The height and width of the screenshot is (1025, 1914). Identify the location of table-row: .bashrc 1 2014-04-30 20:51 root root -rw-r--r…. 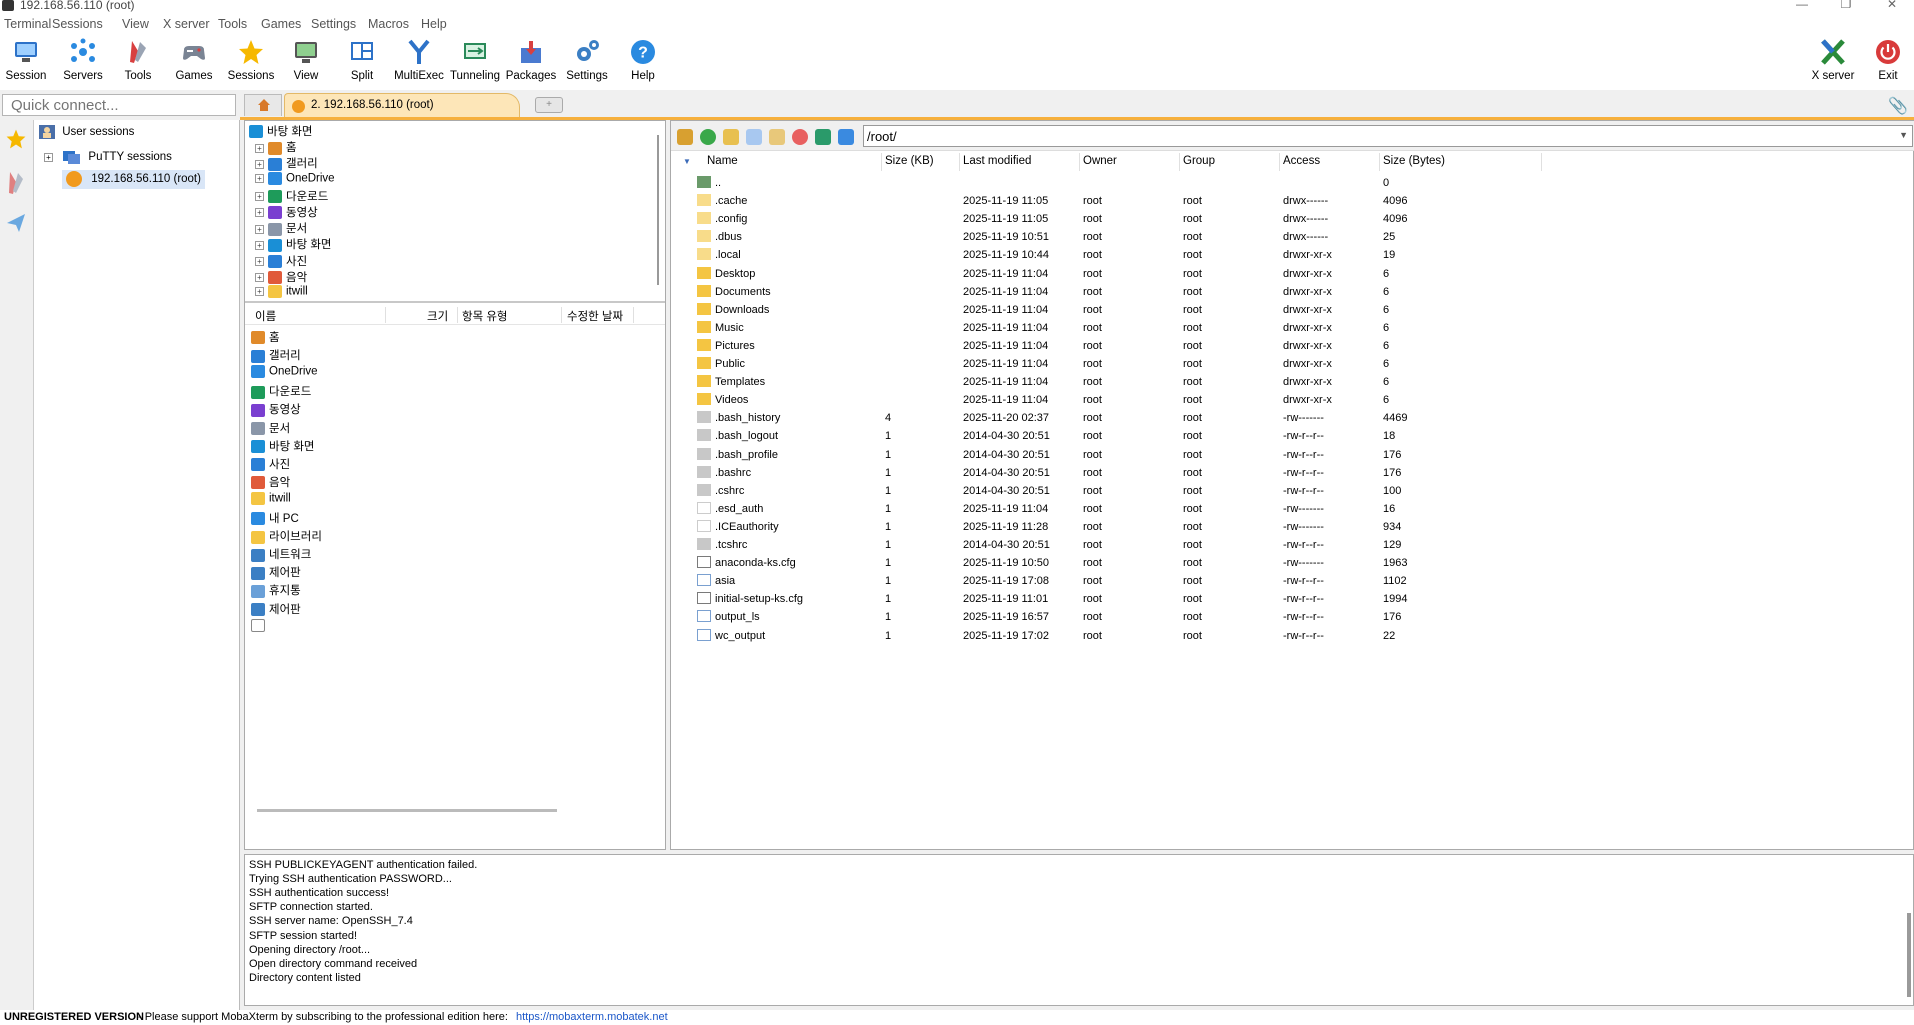
(1292, 474).